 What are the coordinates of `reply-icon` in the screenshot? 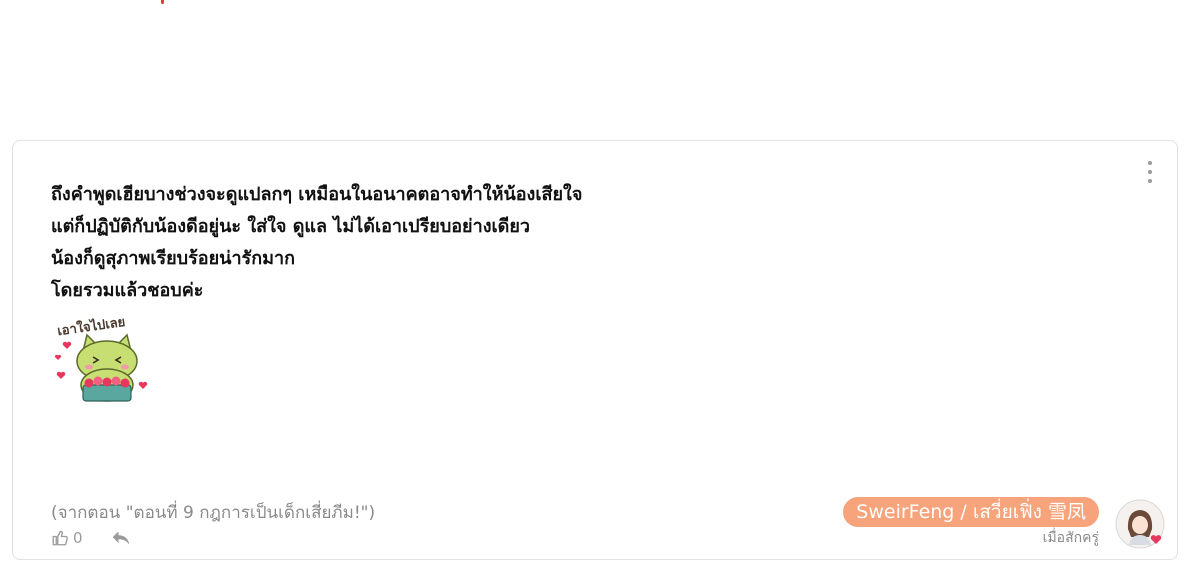 It's located at (120, 538).